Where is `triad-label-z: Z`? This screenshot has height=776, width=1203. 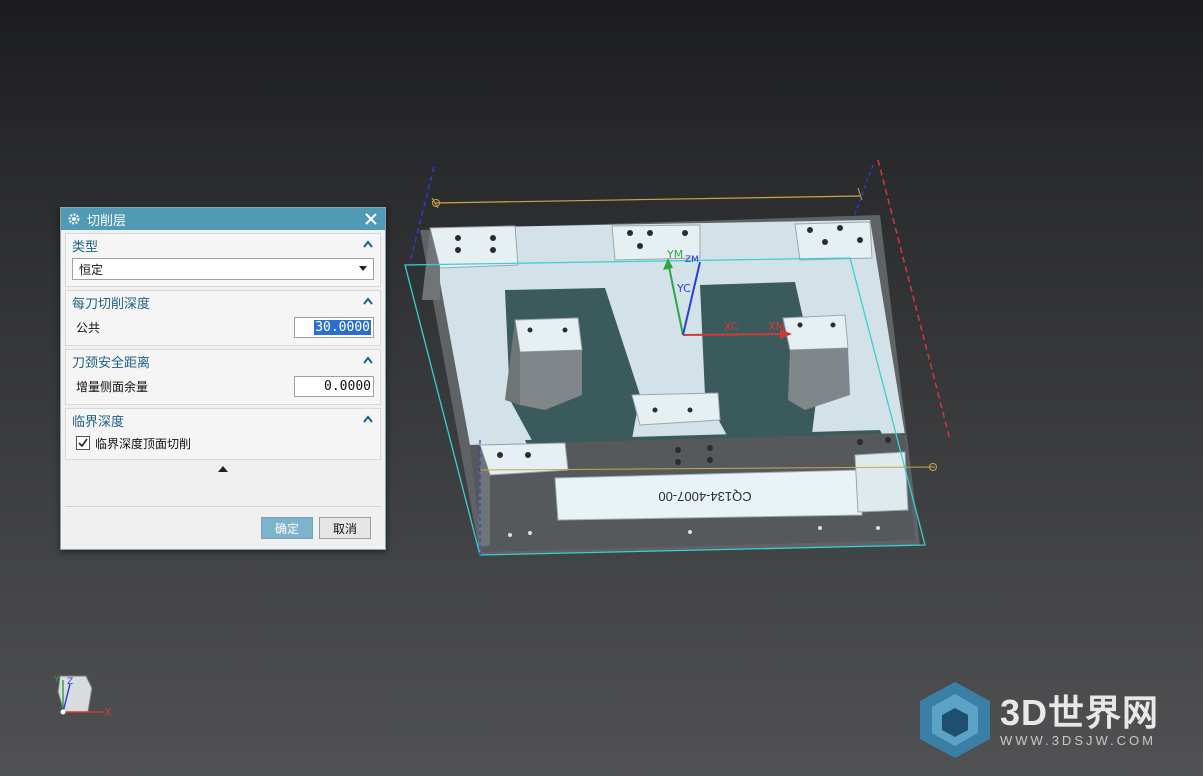 triad-label-z: Z is located at coordinates (70, 682).